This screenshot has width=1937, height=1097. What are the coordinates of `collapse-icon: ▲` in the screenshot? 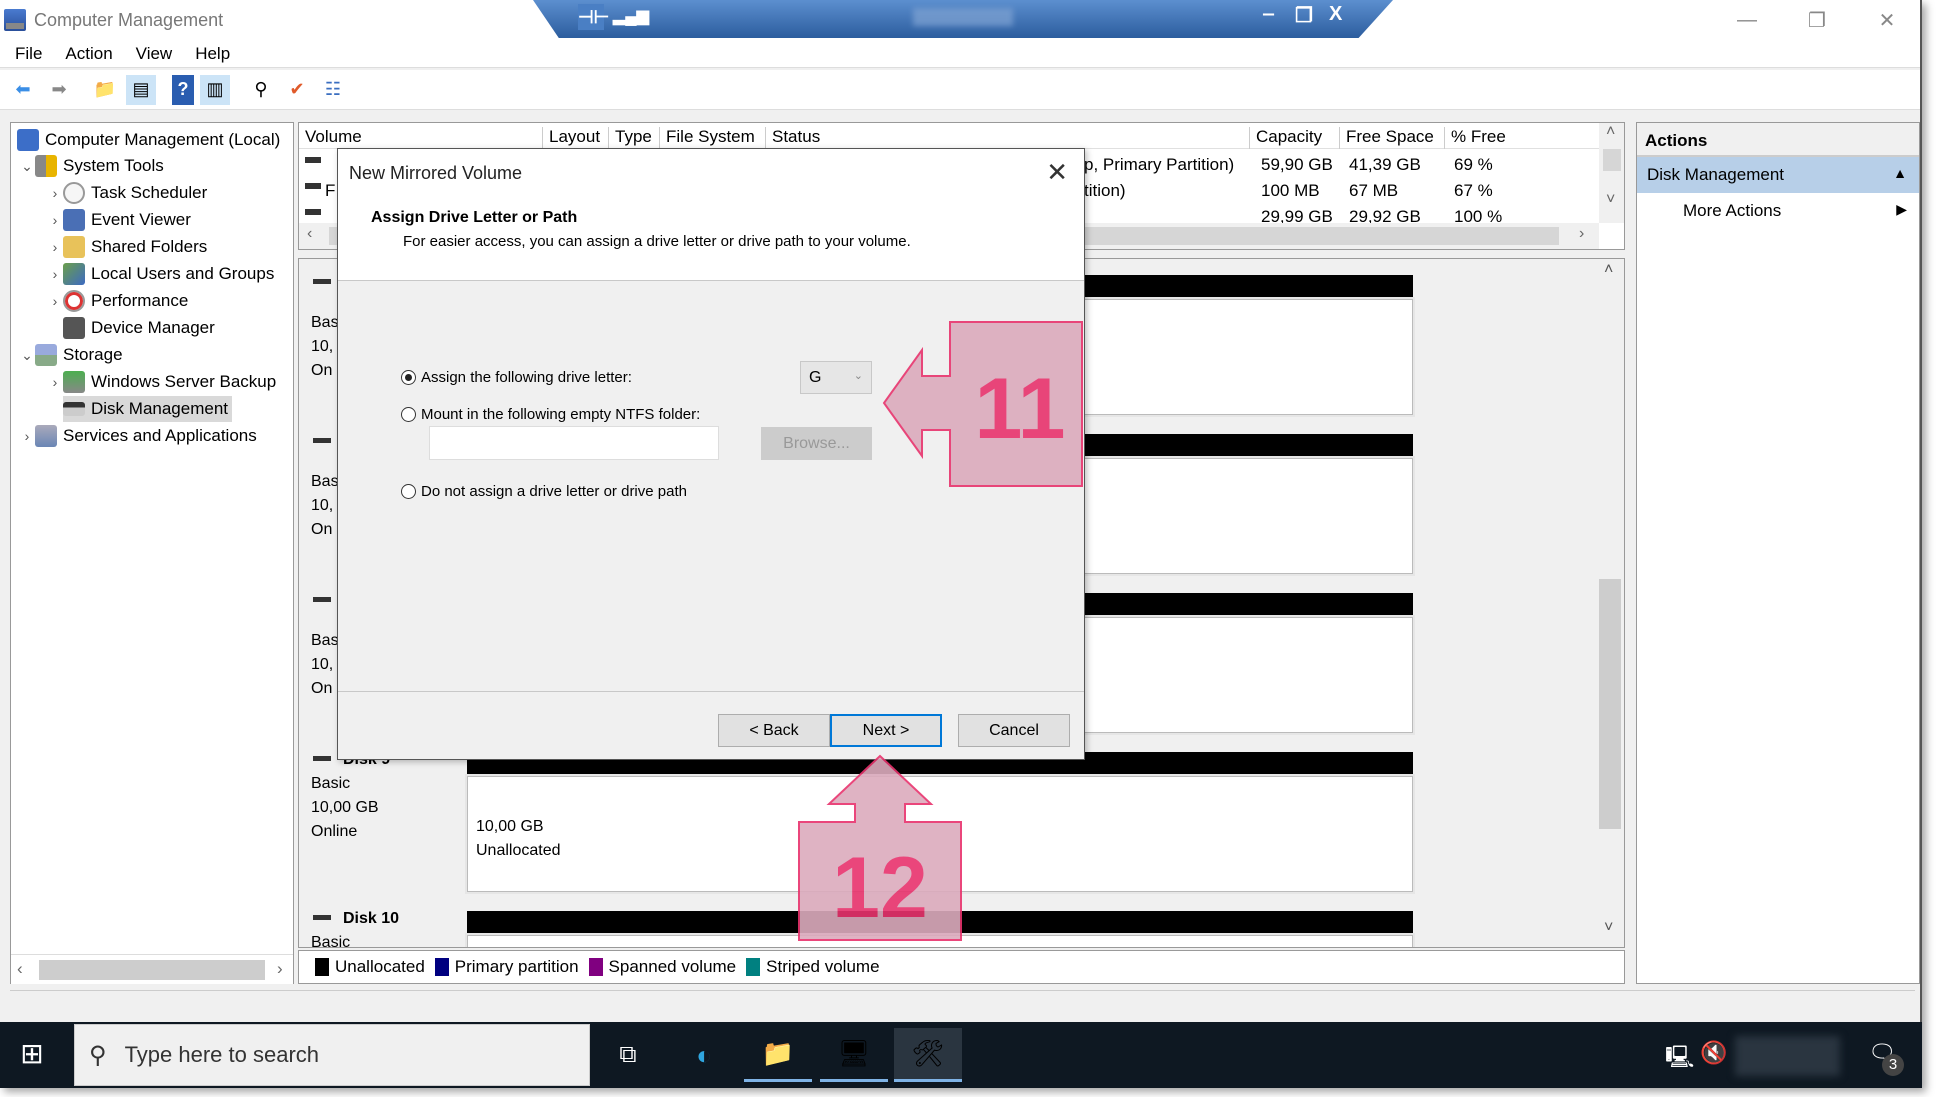 It's located at (1900, 173).